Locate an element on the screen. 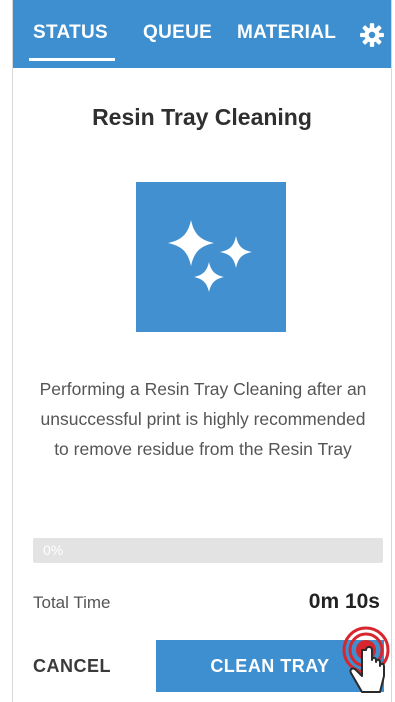 This screenshot has height=702, width=395. top-nav-bar: STATUS QUEUE MATERIAL is located at coordinates (202, 34).